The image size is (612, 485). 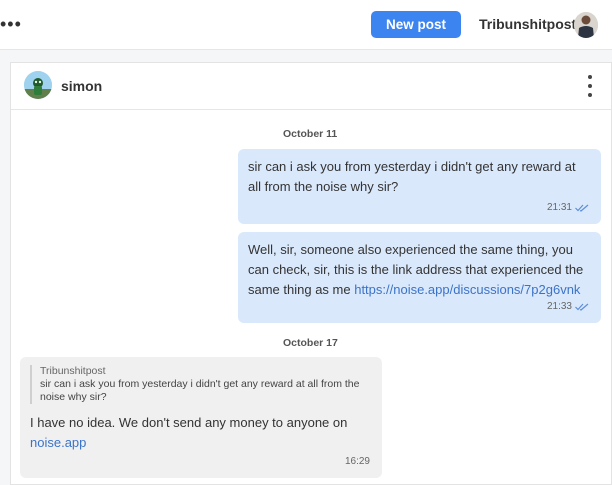 What do you see at coordinates (306, 25) in the screenshot?
I see `top-bar: ••• New post Tribunshitpost` at bounding box center [306, 25].